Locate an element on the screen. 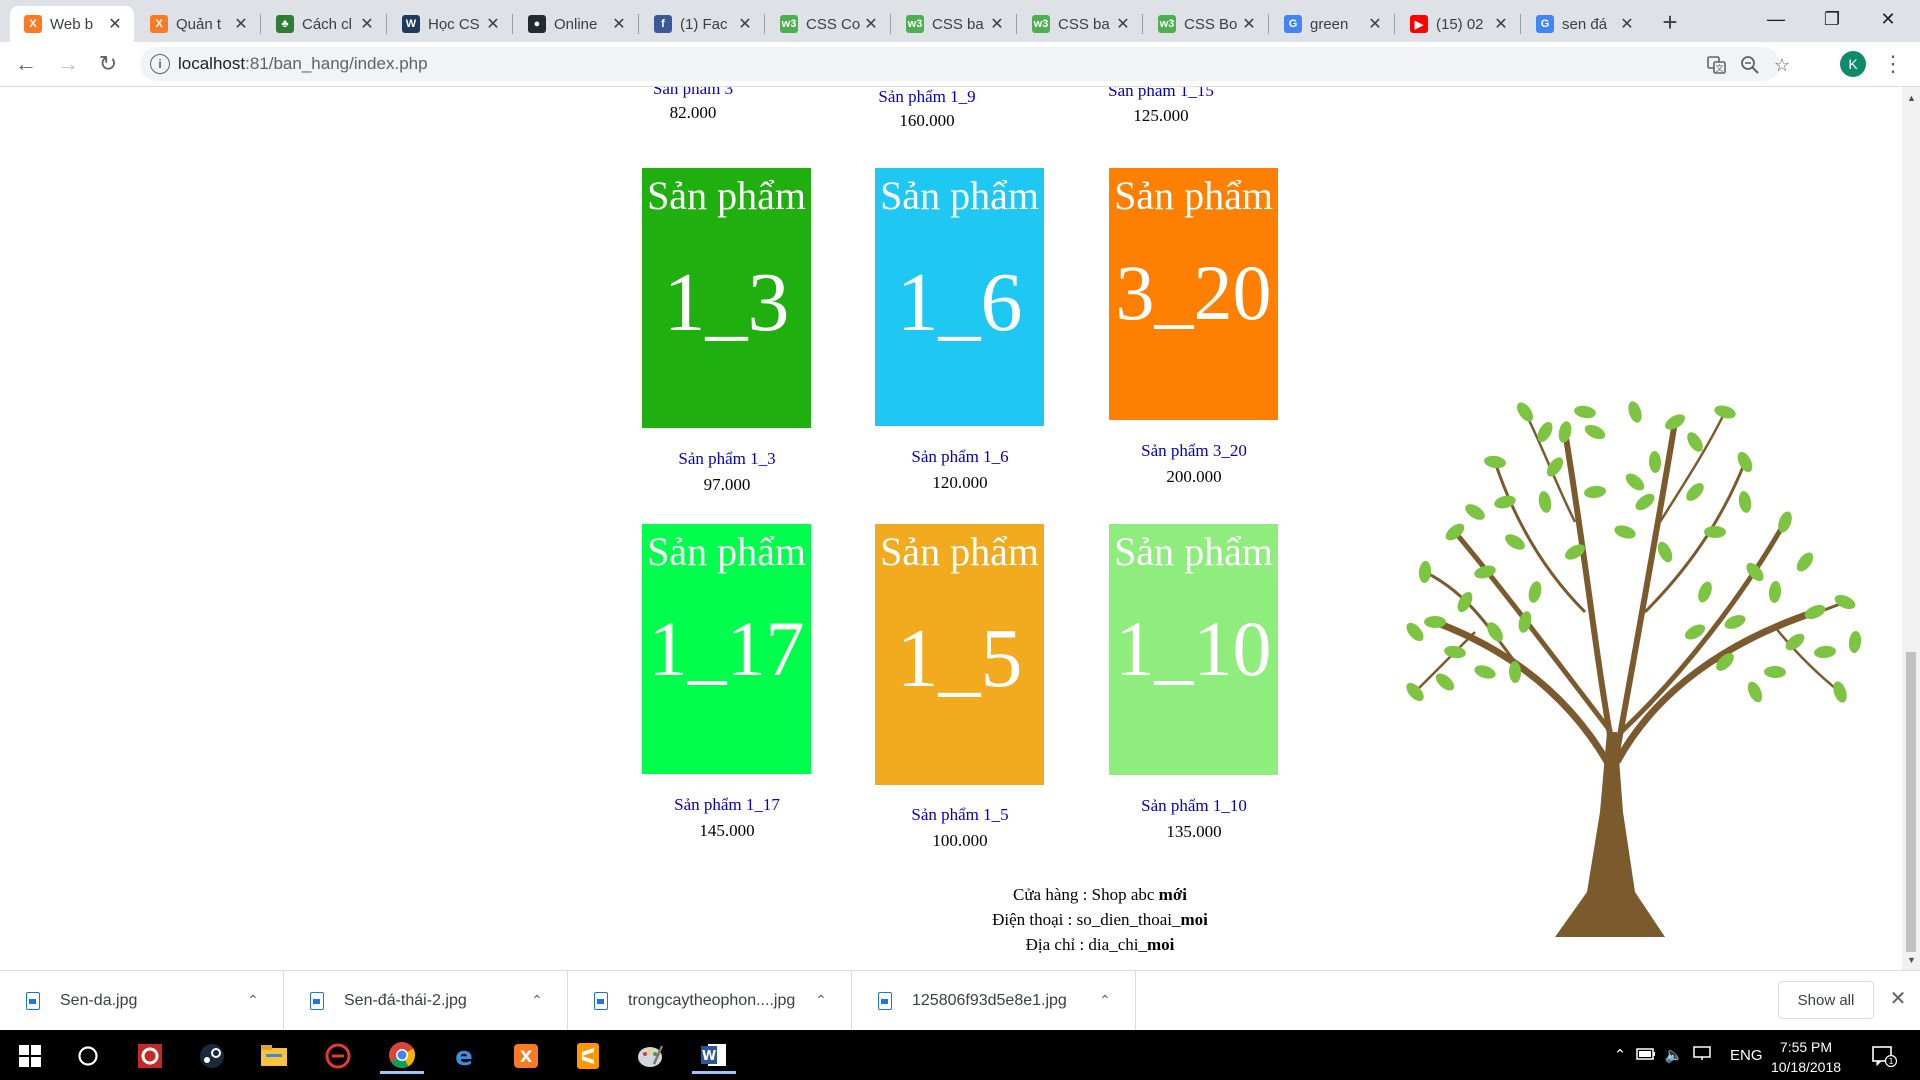 The width and height of the screenshot is (1920, 1080). product-name-link: Sản phẩm 1_15 is located at coordinates (1161, 94).